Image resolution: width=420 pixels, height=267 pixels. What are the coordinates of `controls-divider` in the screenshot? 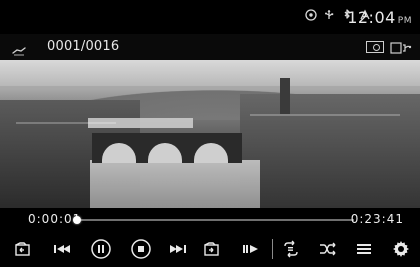 It's located at (272, 249).